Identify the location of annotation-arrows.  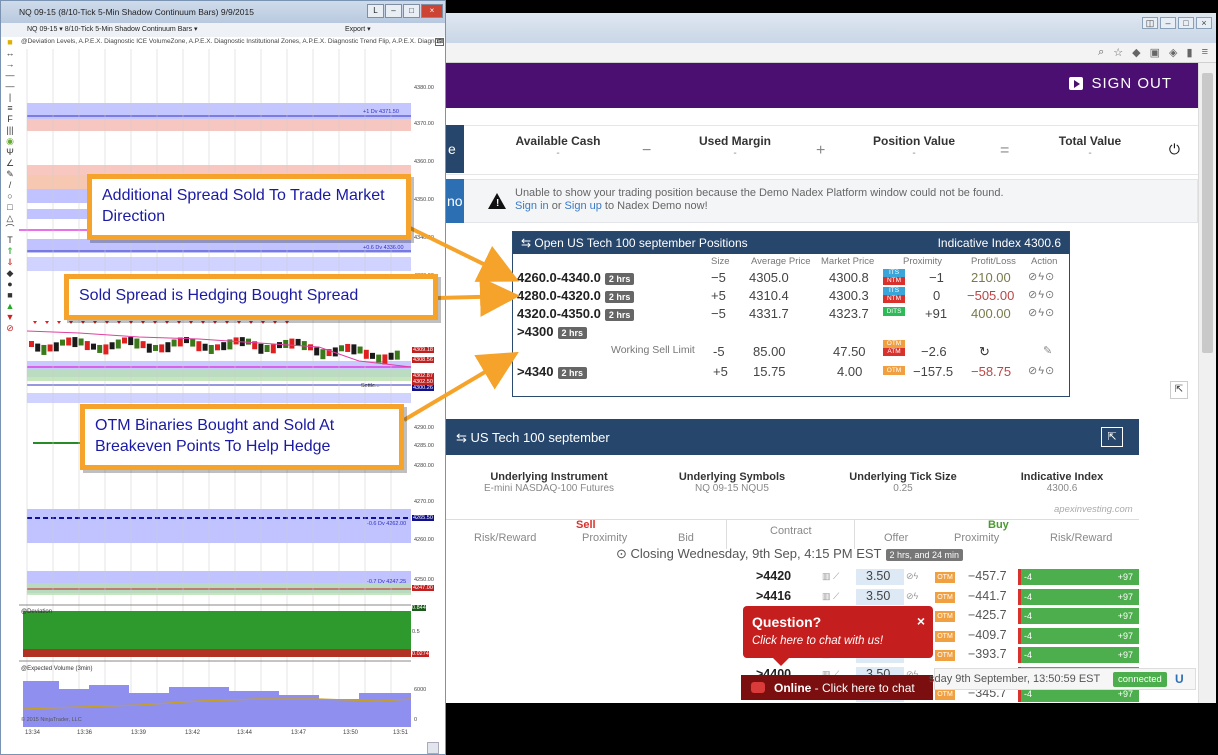
(461, 324).